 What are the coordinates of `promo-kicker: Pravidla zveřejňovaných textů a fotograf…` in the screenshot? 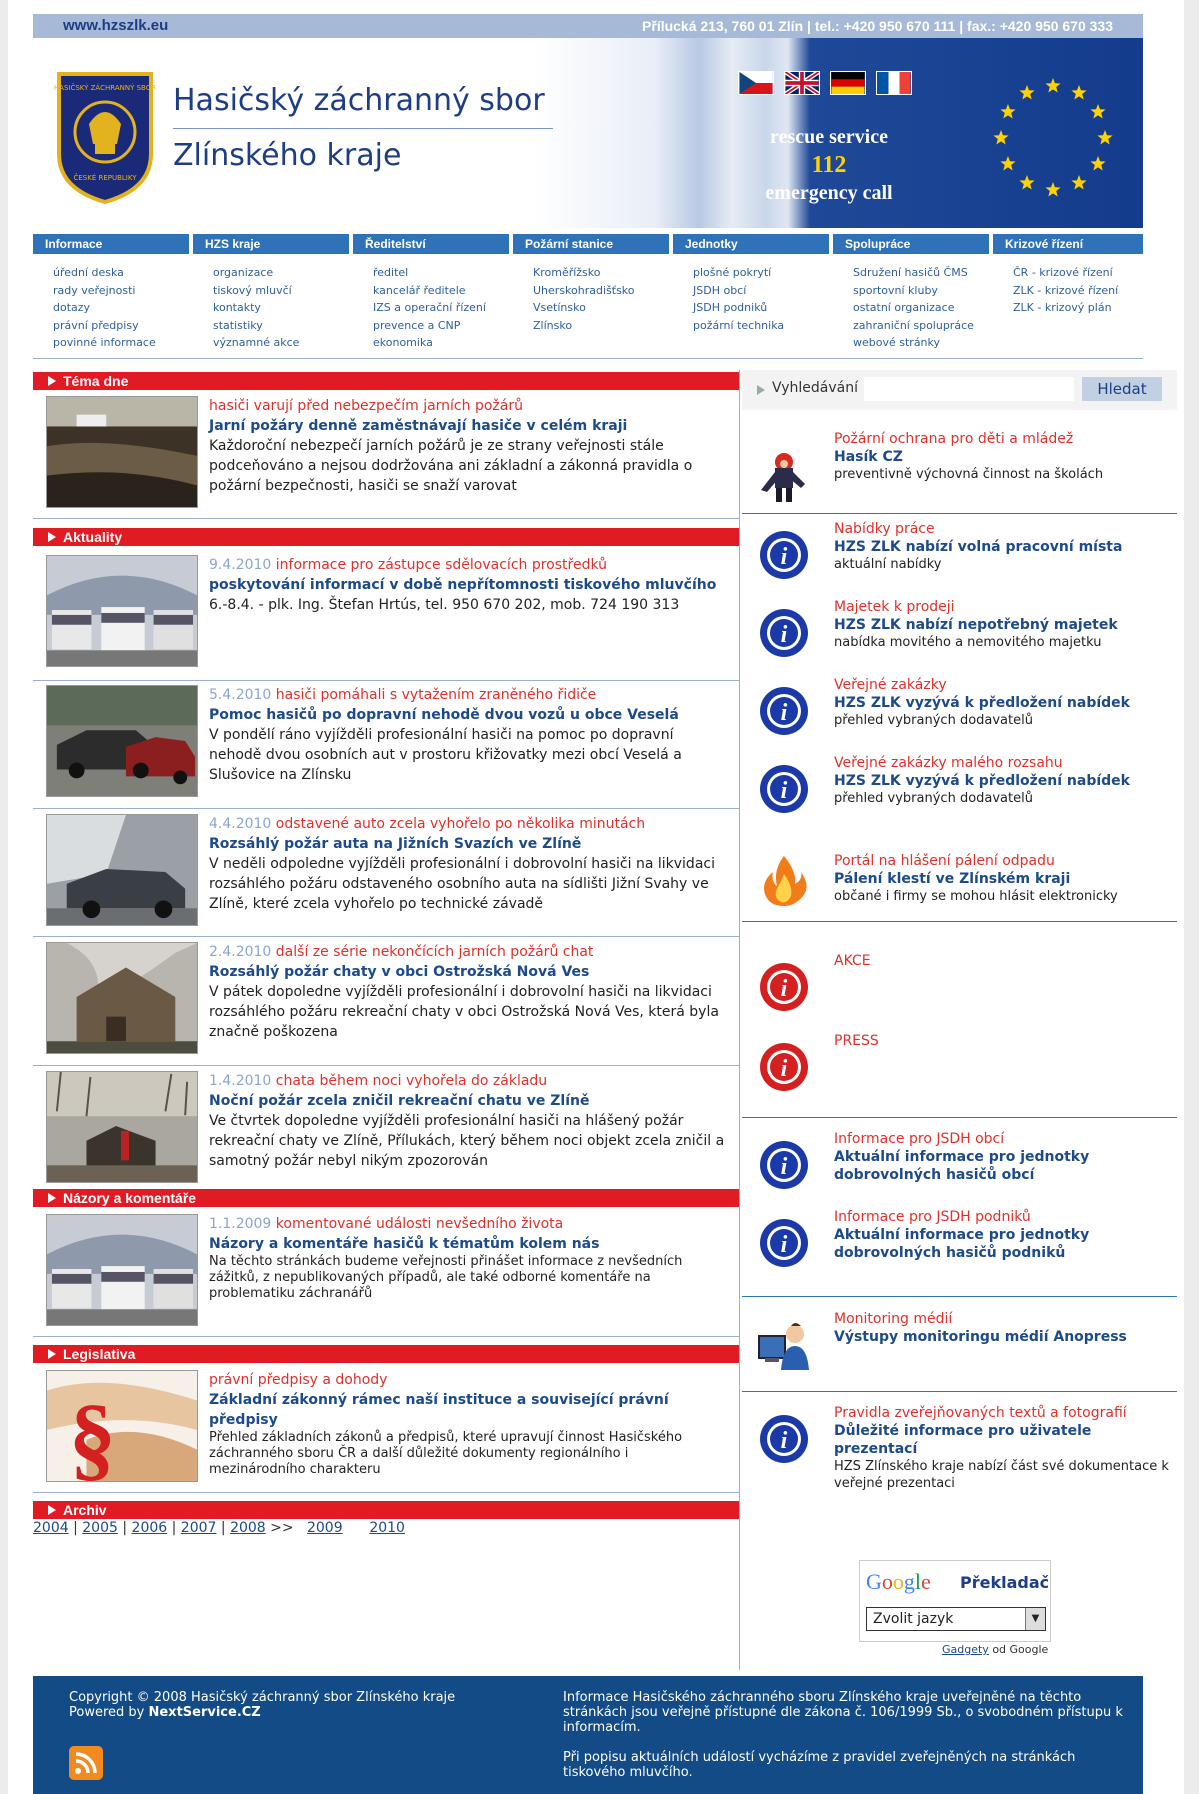 It's located at (1003, 1413).